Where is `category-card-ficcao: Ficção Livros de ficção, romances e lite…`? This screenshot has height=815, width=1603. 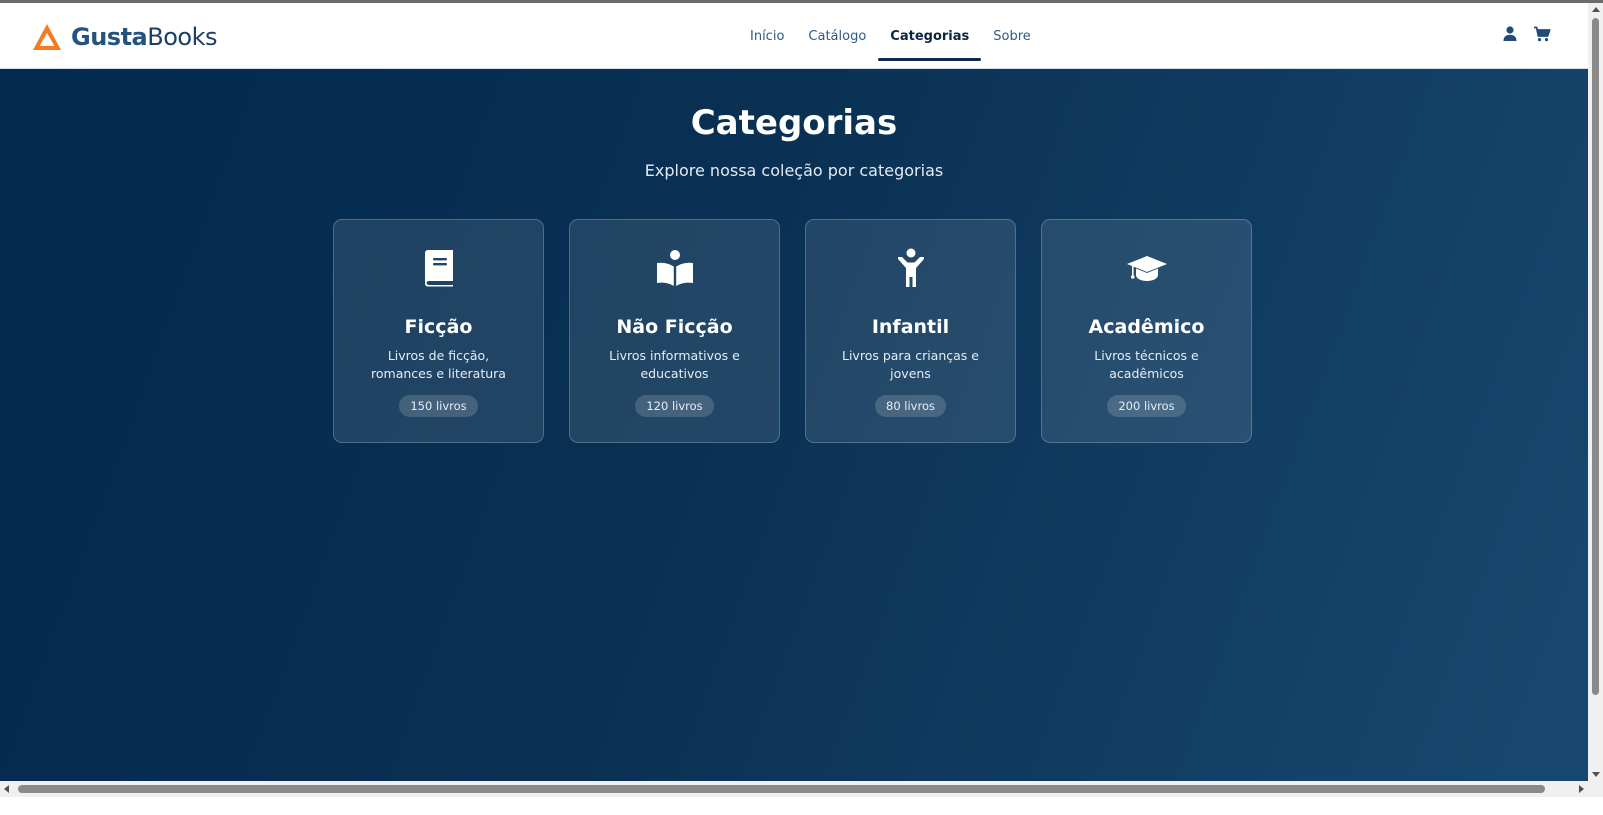
category-card-ficcao: Ficção Livros de ficção, romances e lite… is located at coordinates (438, 331).